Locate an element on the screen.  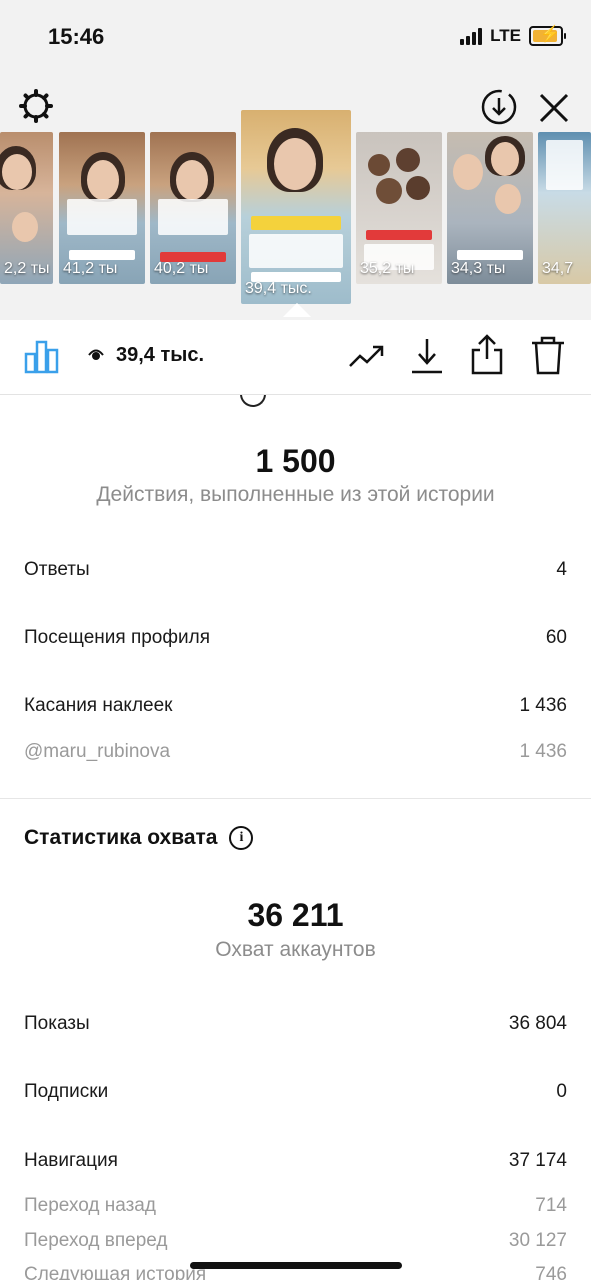
story-action-bar: 39,4 тыс. is located at coordinates (295, 357).